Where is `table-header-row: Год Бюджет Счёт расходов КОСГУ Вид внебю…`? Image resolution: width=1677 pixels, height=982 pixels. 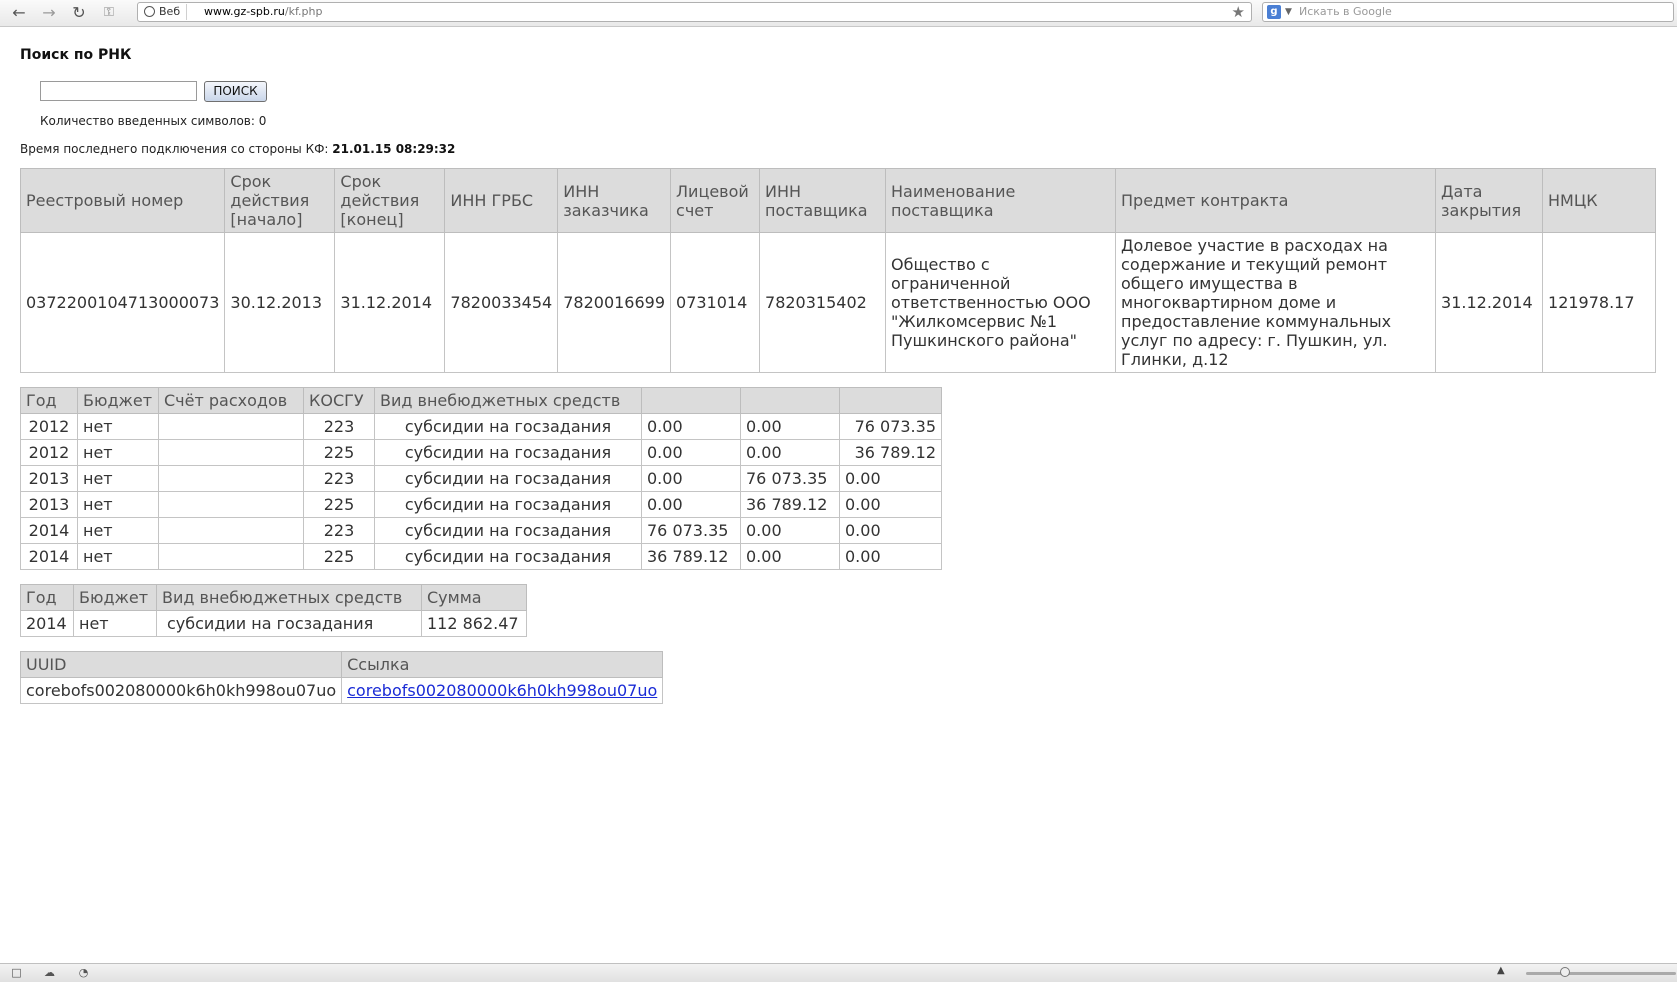 table-header-row: Год Бюджет Счёт расходов КОСГУ Вид внебю… is located at coordinates (481, 400).